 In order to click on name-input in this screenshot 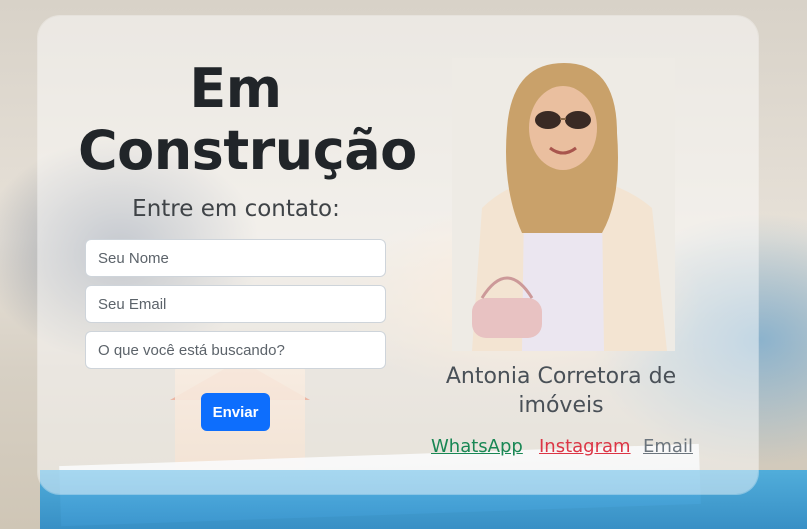, I will do `click(235, 258)`.